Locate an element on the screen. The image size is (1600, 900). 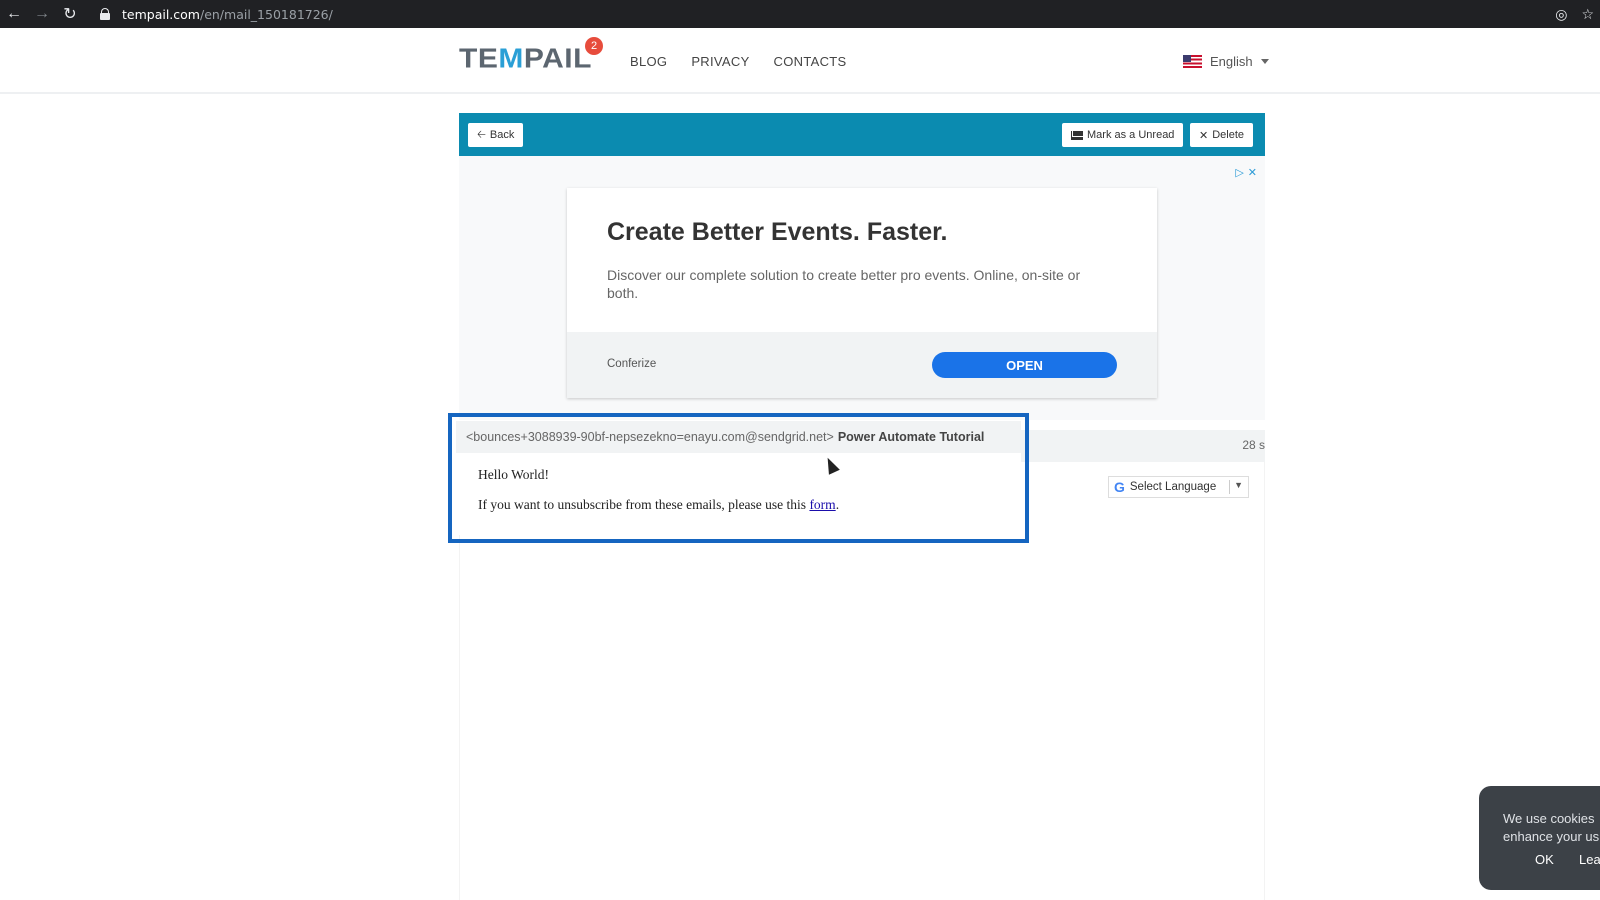
unsubscribe-form-link: form is located at coordinates (822, 504).